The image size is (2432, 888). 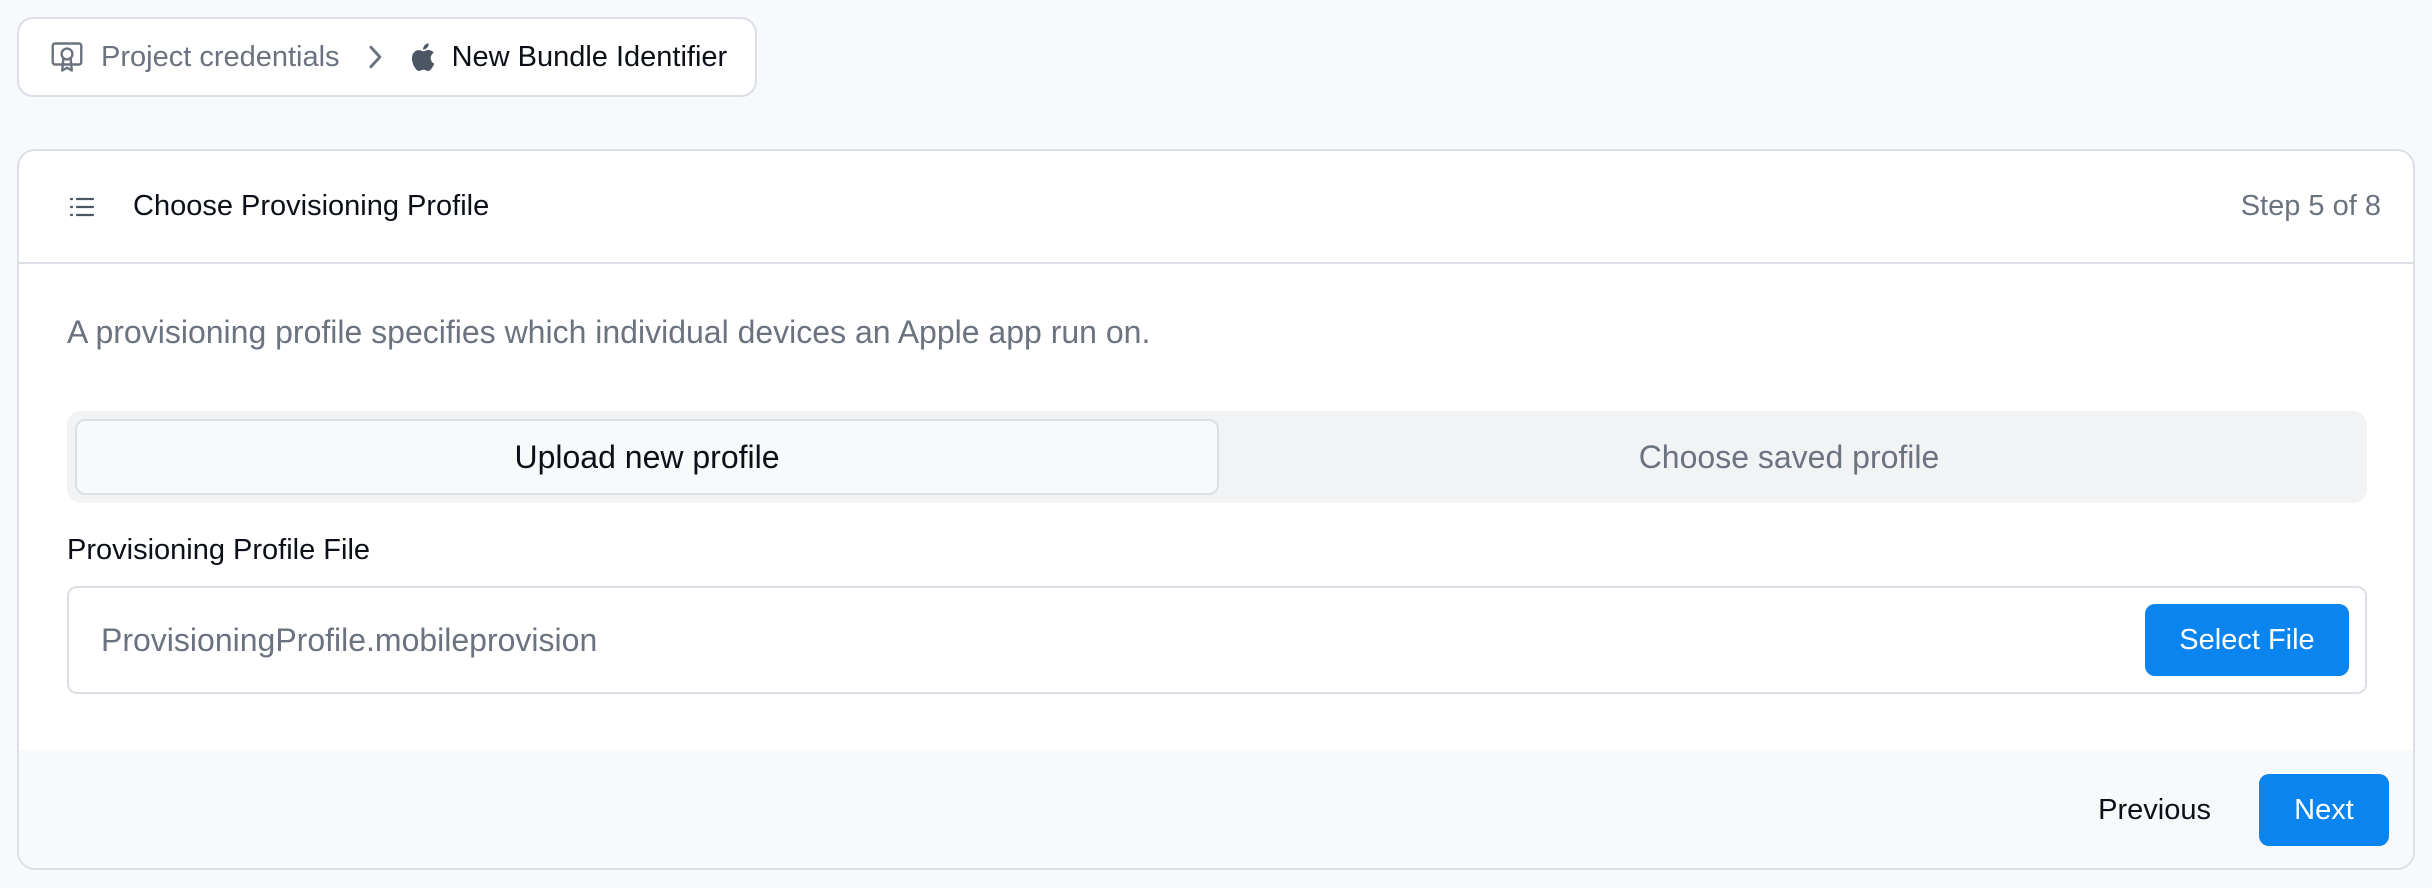 I want to click on tab-choose-saved-profile: Choose saved profile, so click(x=1789, y=457).